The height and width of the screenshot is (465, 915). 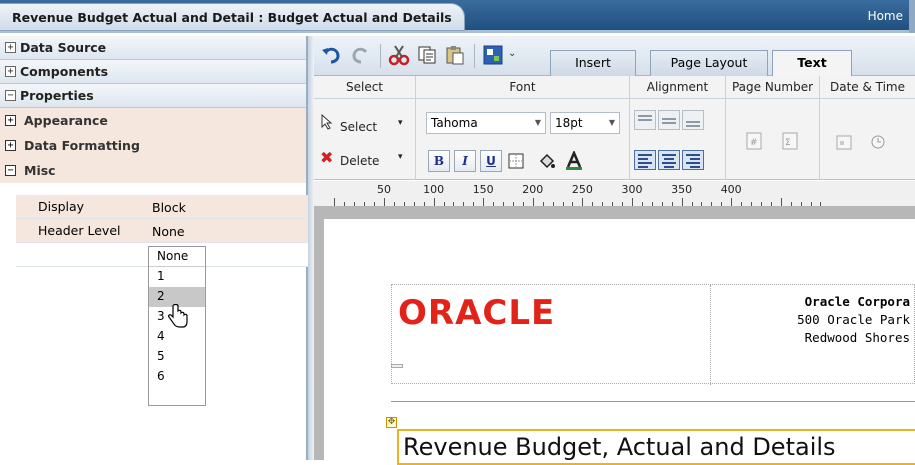 I want to click on font-color-icon, so click(x=574, y=161).